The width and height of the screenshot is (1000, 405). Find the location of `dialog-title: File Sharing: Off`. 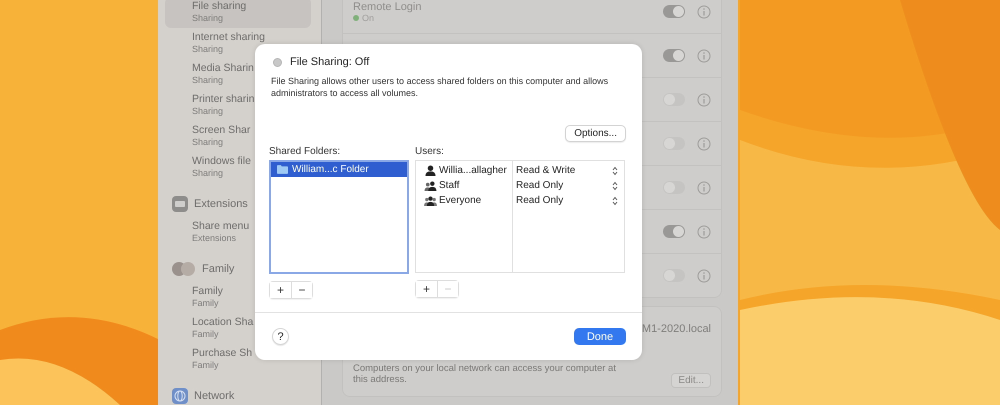

dialog-title: File Sharing: Off is located at coordinates (330, 62).